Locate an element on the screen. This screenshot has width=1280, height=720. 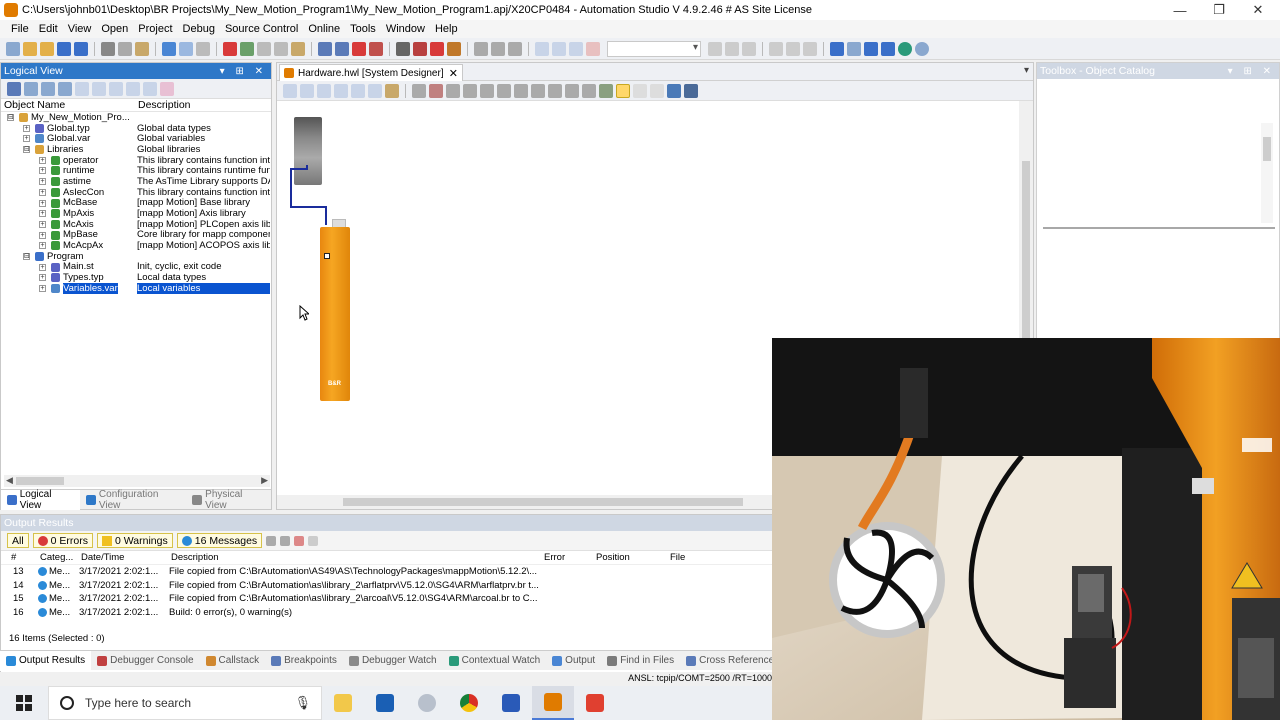
paste-icon is located at coordinates (142, 48).